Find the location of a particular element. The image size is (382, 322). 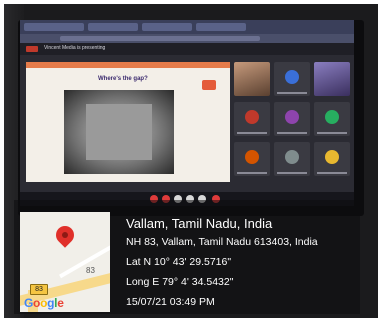

address-bar is located at coordinates (187, 38).